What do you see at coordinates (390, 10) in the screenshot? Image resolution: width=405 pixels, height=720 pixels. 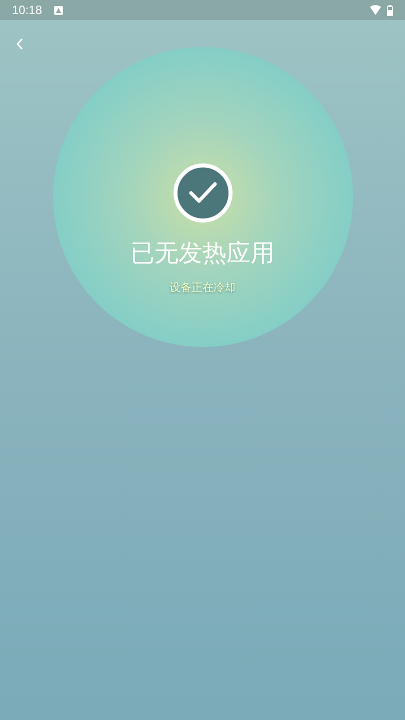 I see `battery-icon` at bounding box center [390, 10].